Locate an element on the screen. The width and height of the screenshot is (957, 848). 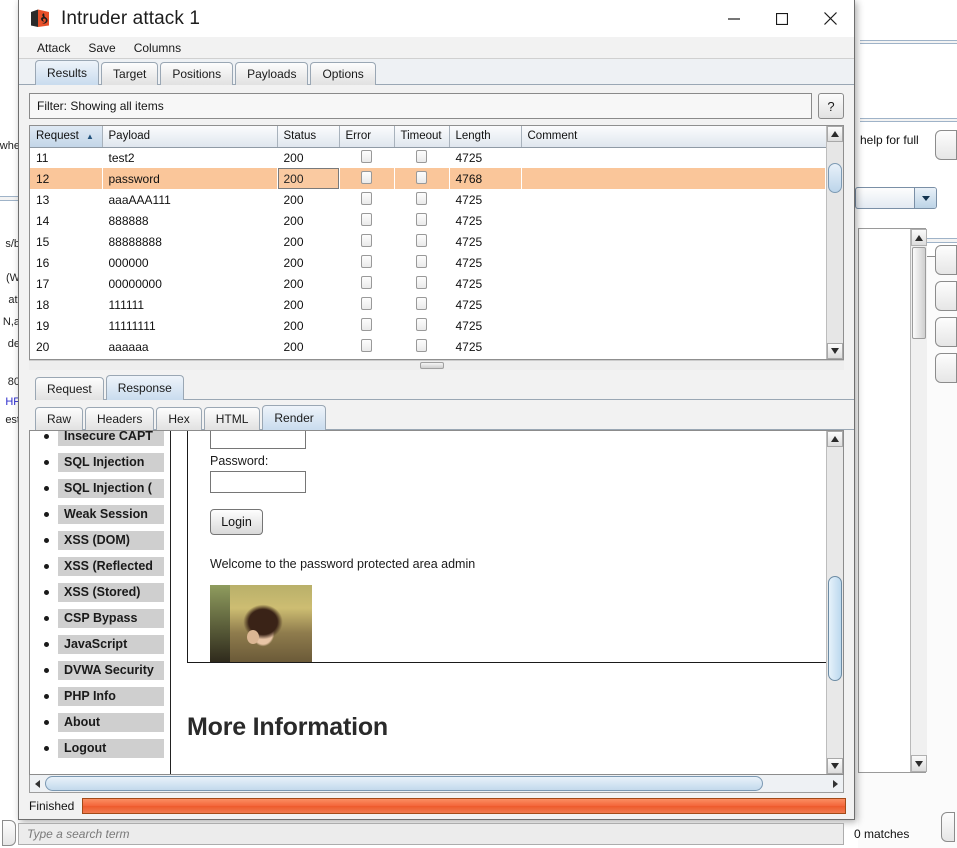
tab-request: Request is located at coordinates (69, 388).